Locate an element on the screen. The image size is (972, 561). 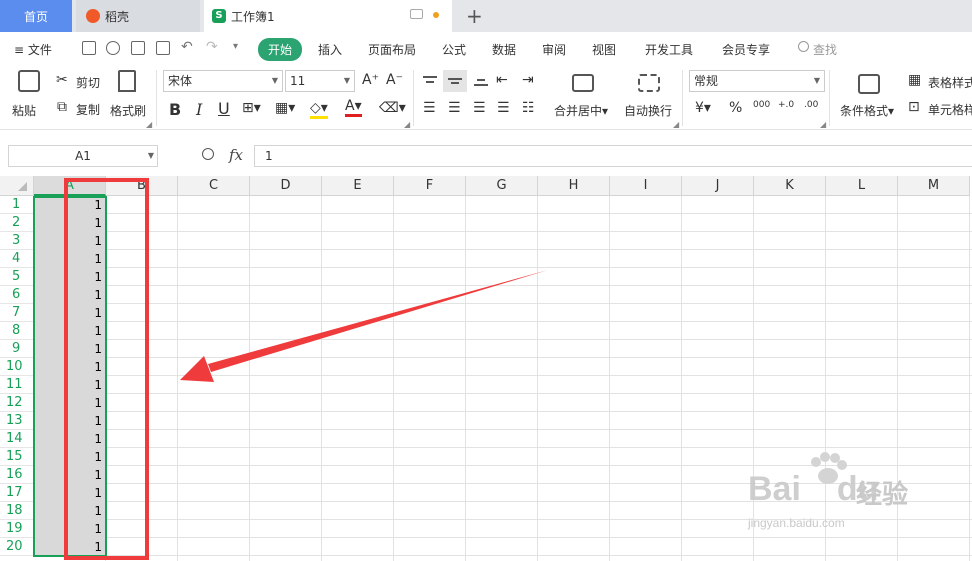
bold-button: B is located at coordinates (175, 109).